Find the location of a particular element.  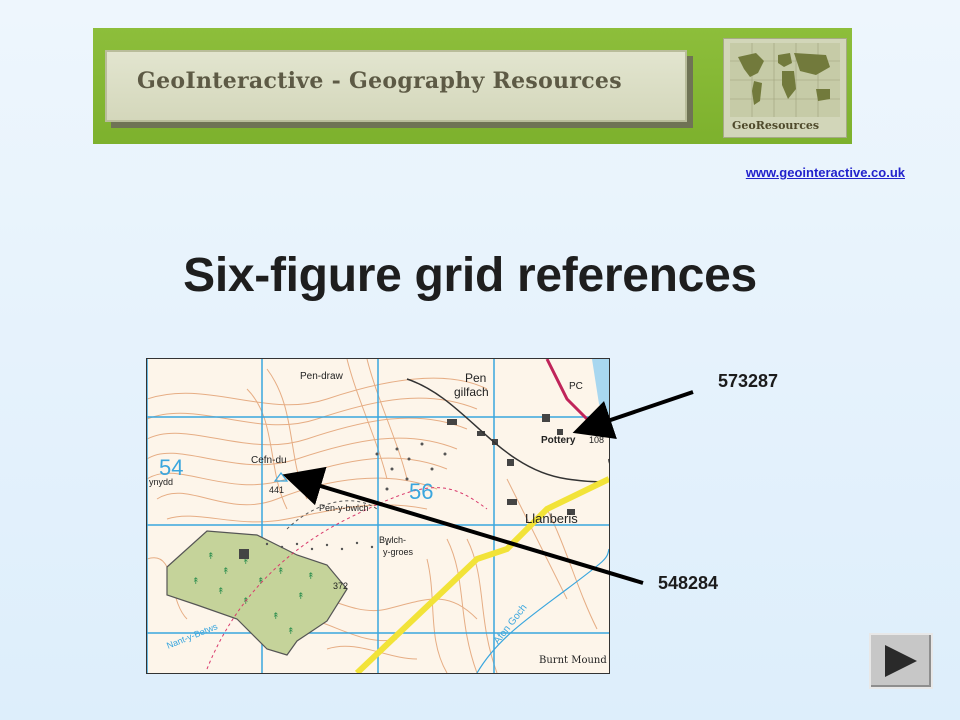

place-label: gilfach is located at coordinates (471, 392).